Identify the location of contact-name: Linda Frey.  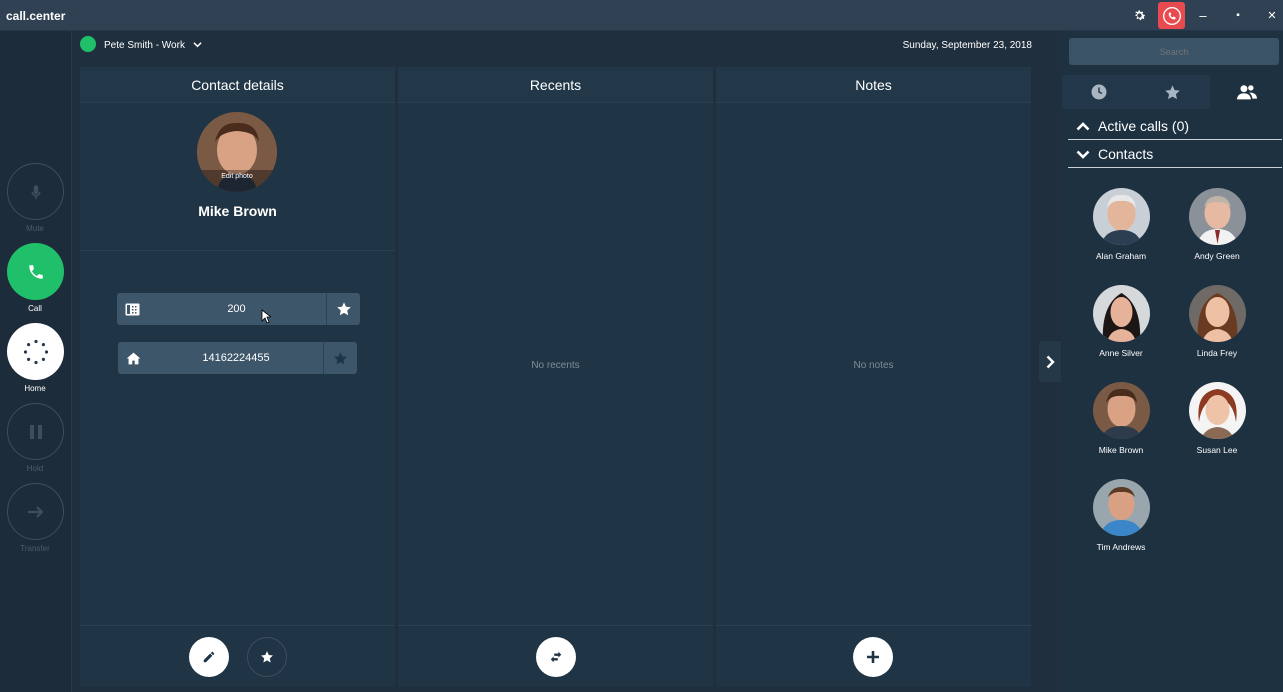
(1217, 353).